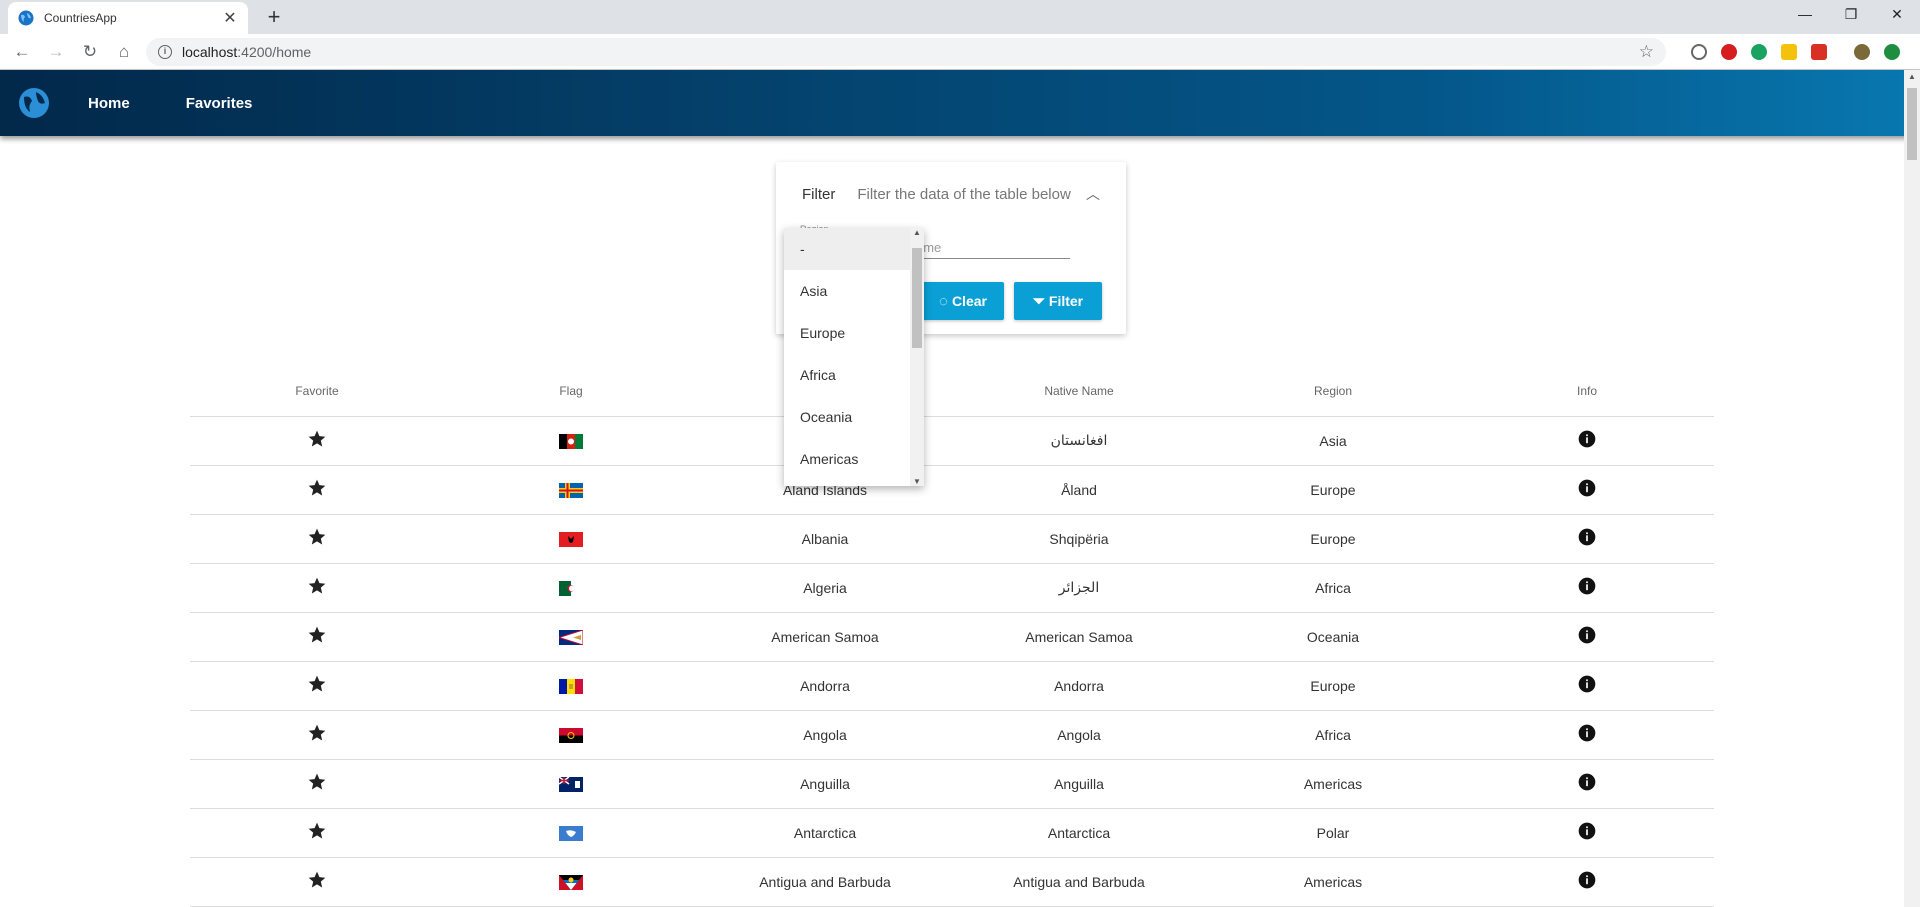  What do you see at coordinates (1079, 637) in the screenshot?
I see `native-name: American Samoa` at bounding box center [1079, 637].